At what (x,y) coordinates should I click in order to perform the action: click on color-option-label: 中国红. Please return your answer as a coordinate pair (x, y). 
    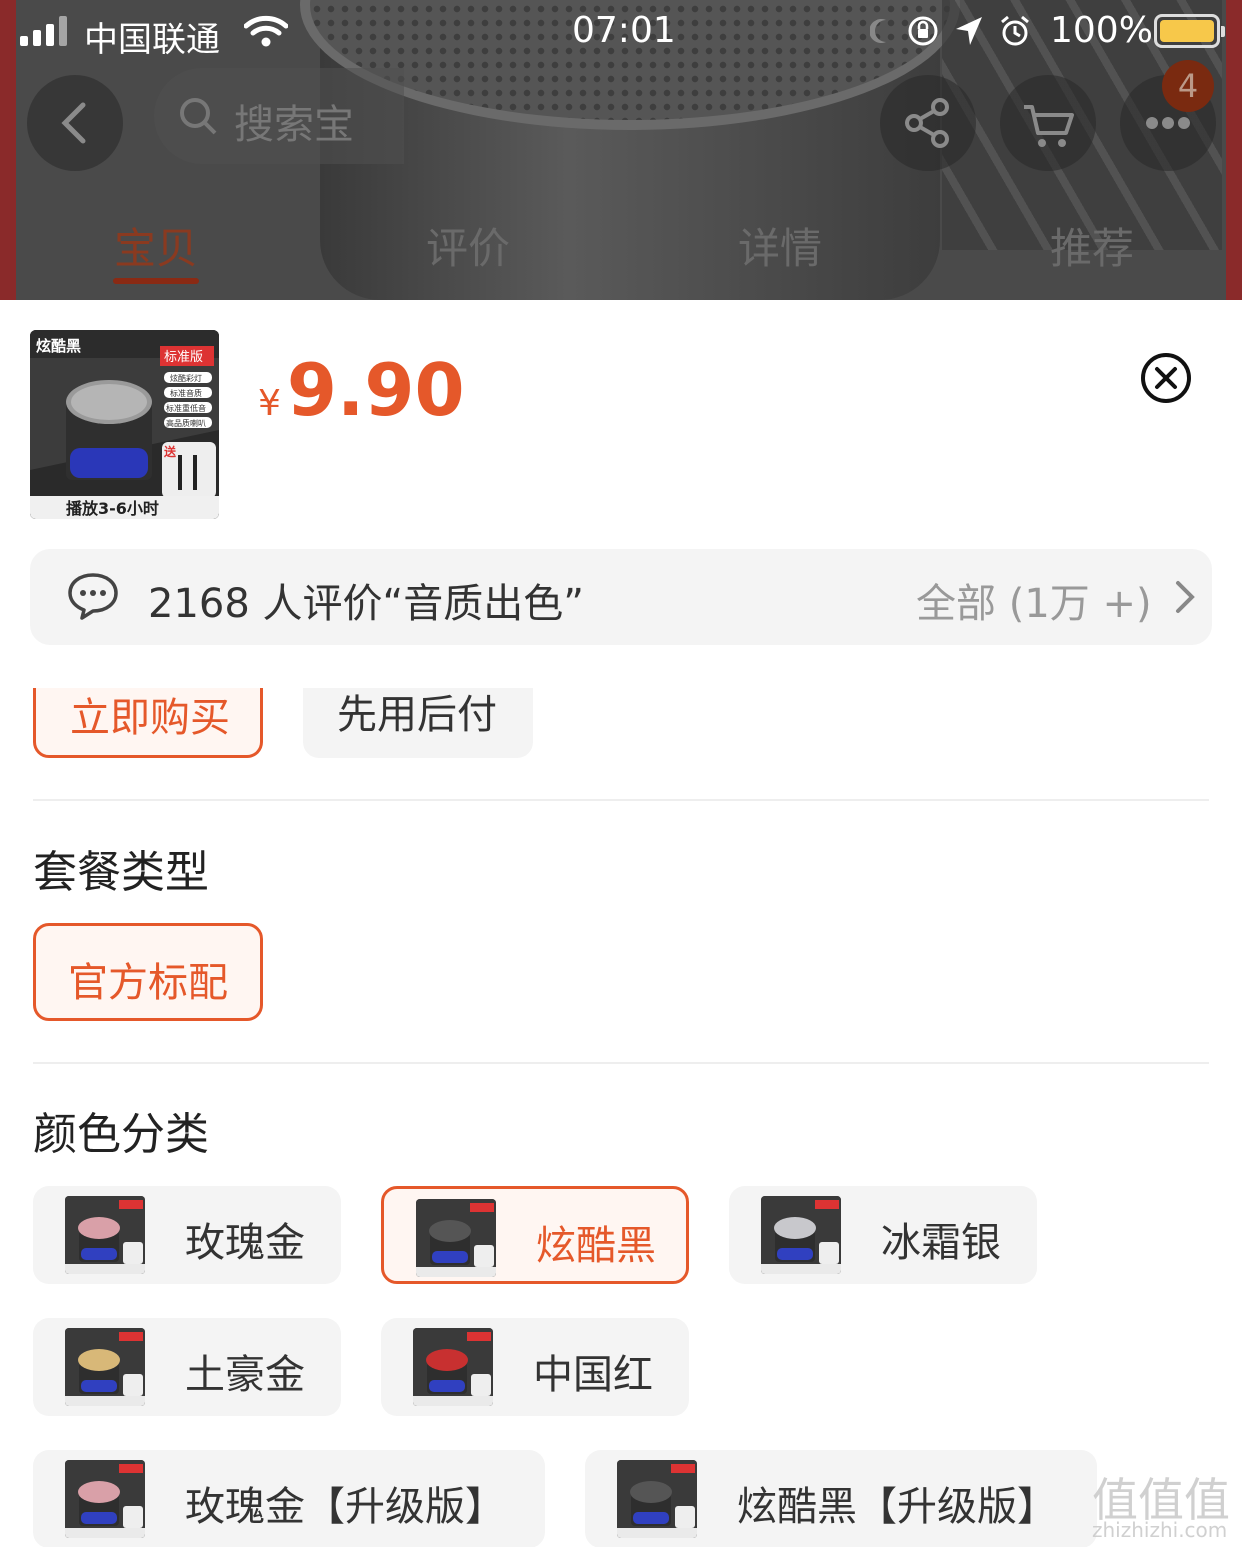
    Looking at the image, I should click on (593, 1375).